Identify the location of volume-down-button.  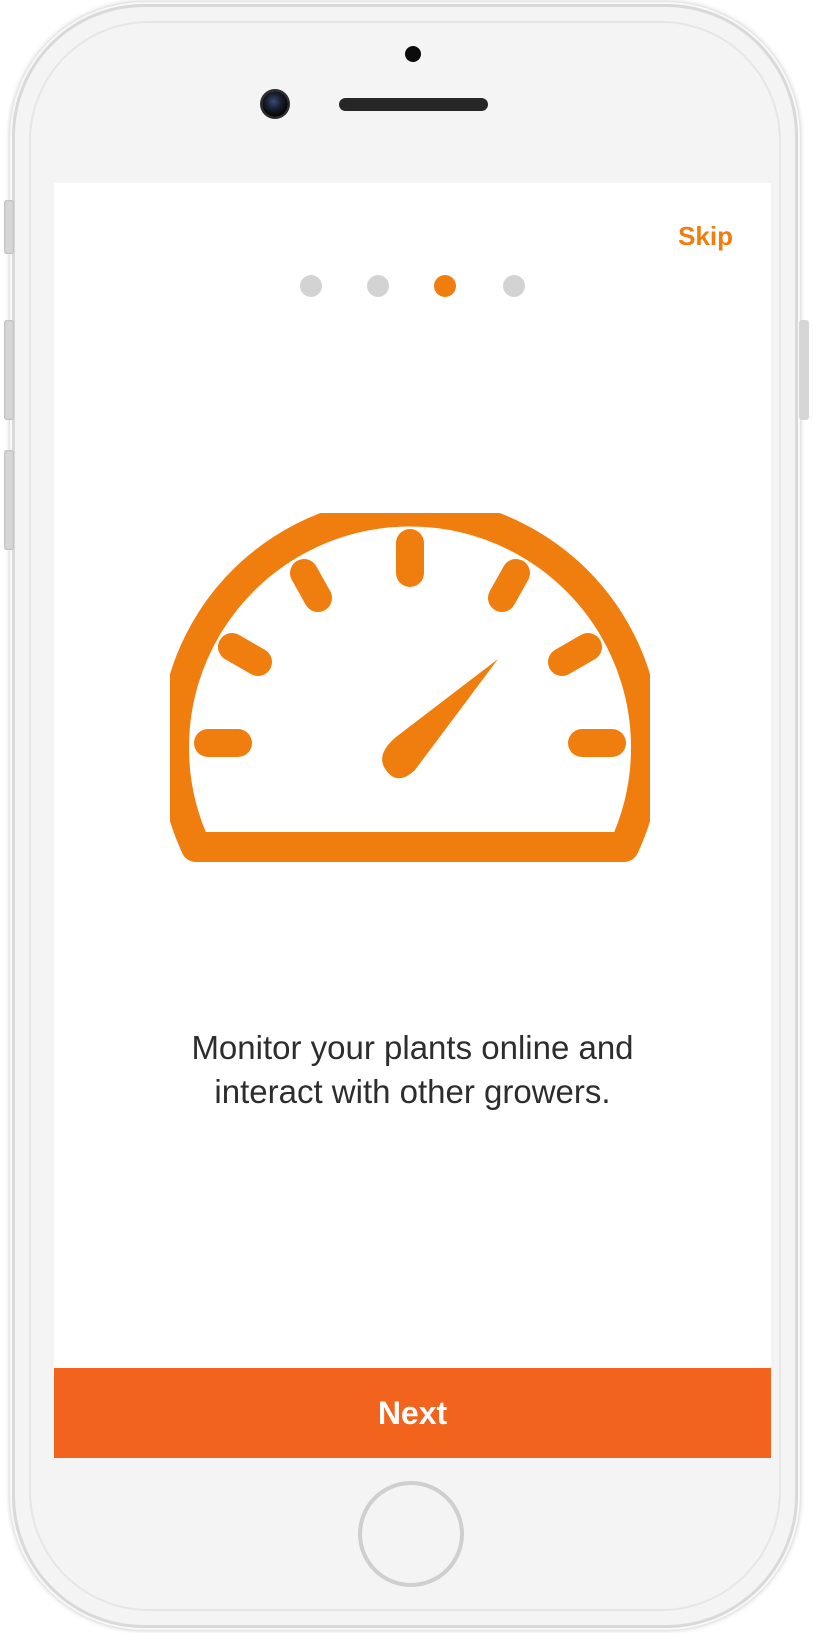
(9, 500).